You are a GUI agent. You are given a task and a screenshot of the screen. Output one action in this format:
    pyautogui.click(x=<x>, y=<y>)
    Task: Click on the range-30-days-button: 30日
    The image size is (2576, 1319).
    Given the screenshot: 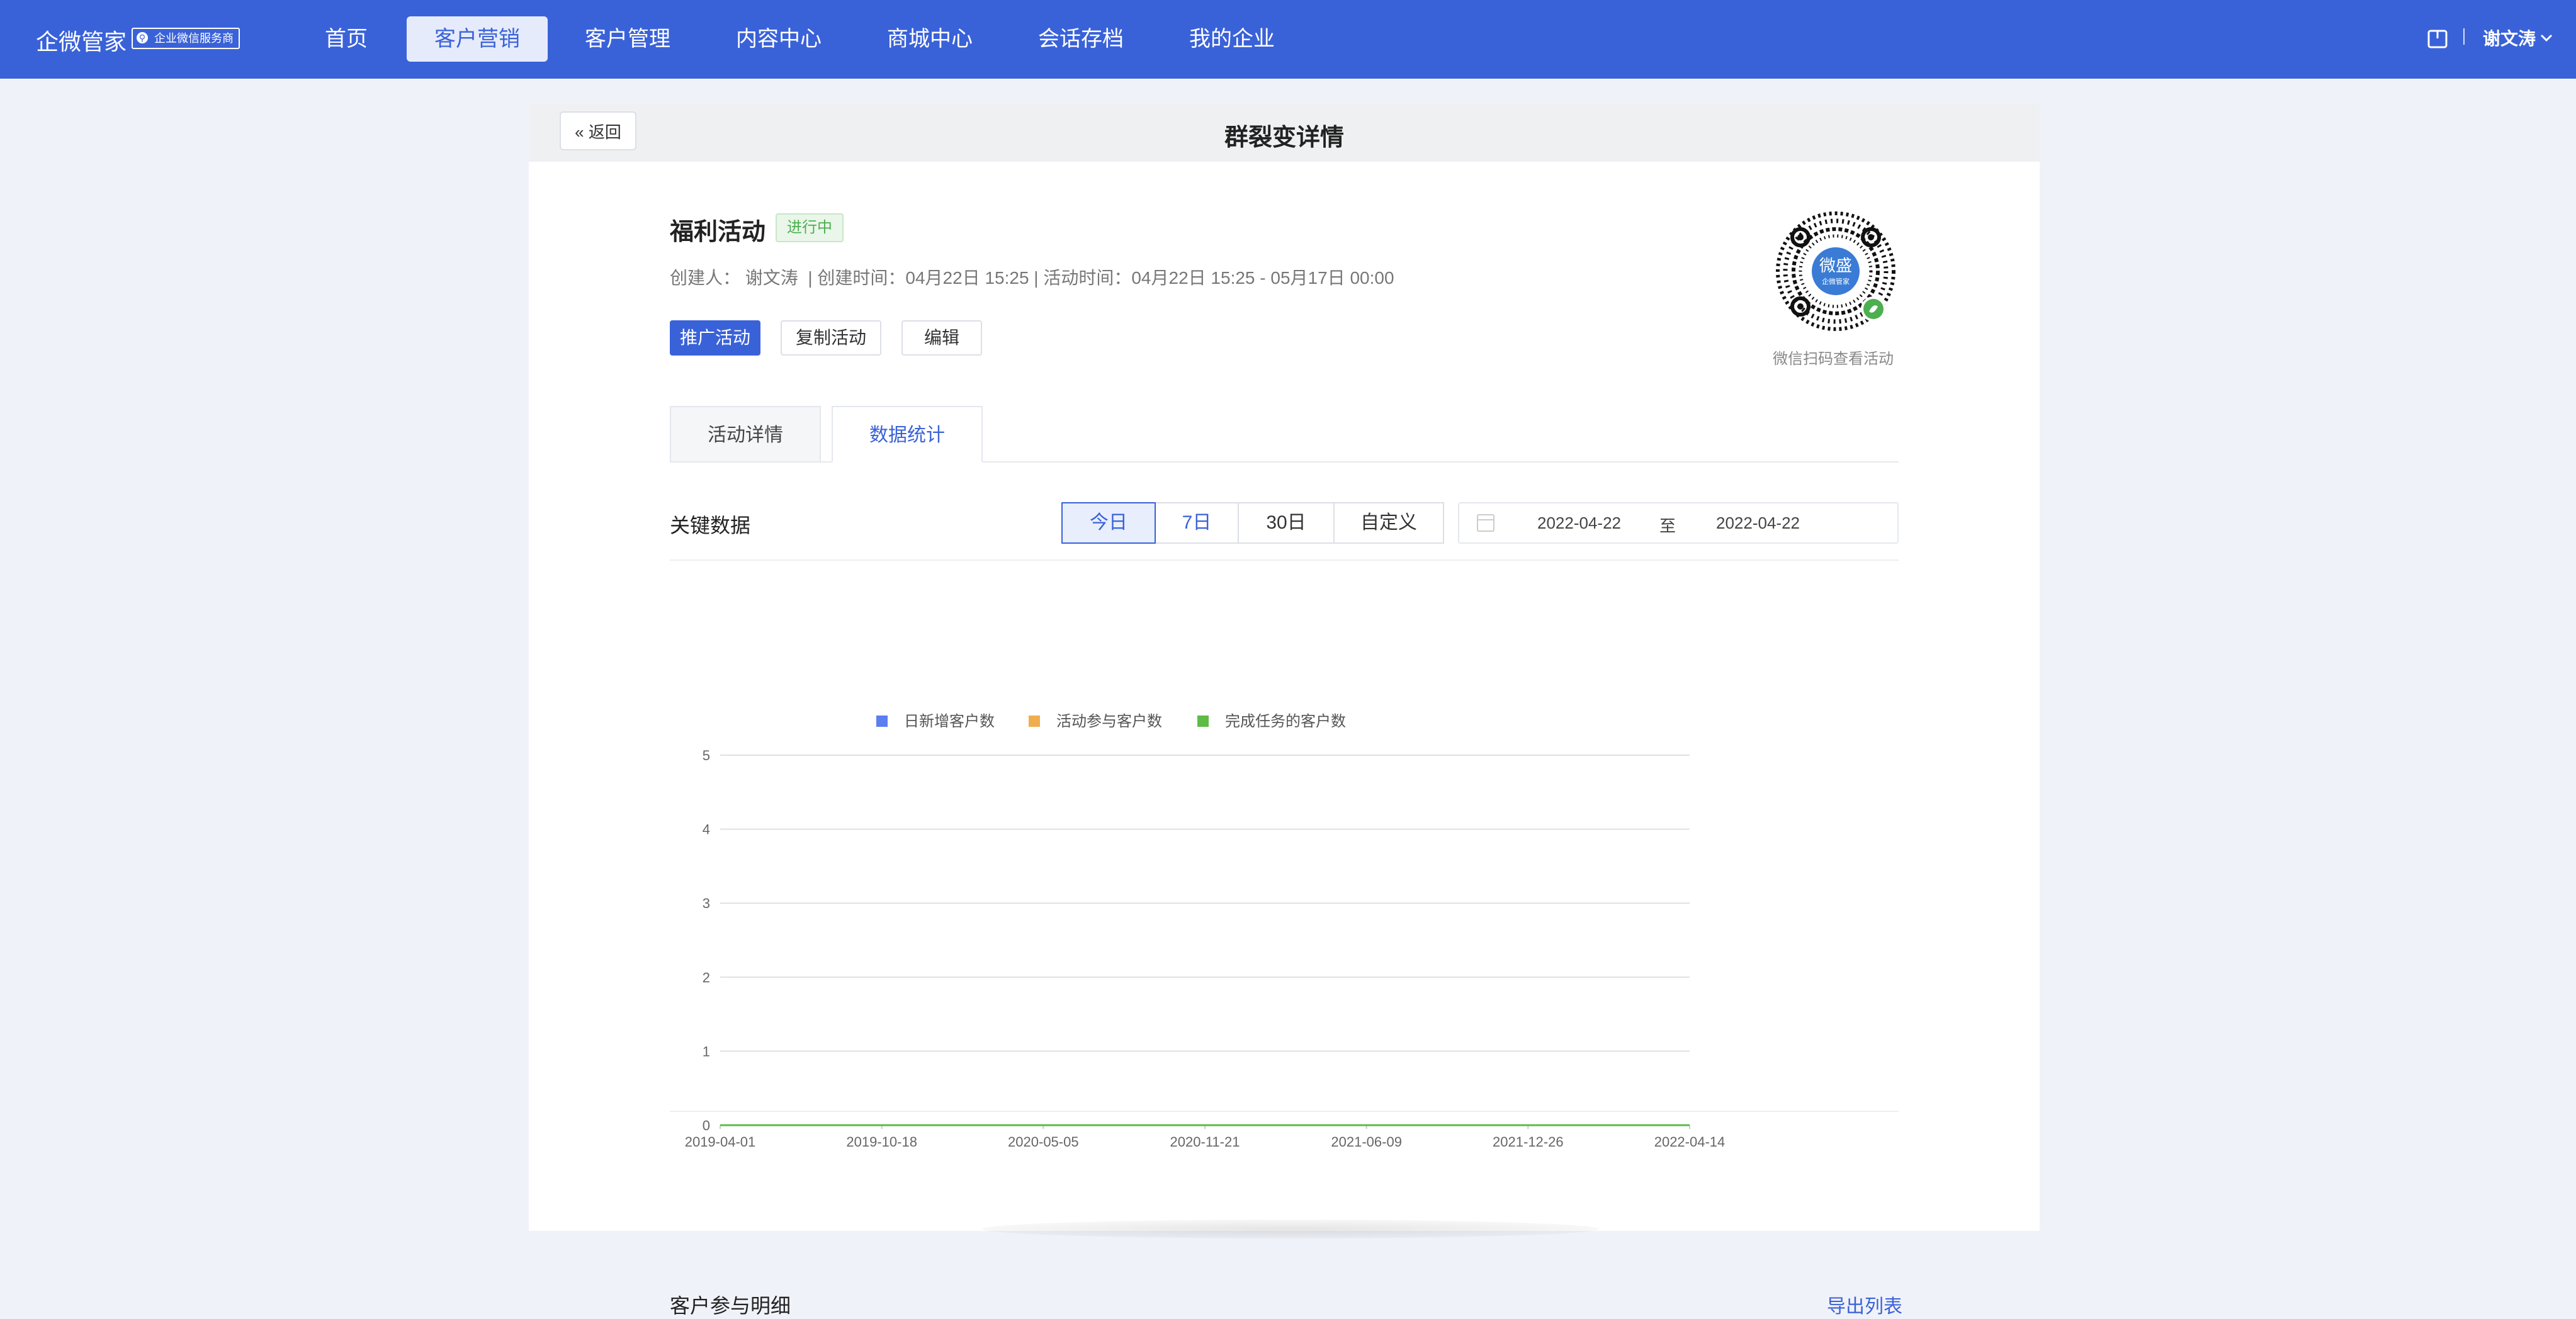 What is the action you would take?
    pyautogui.click(x=1286, y=523)
    